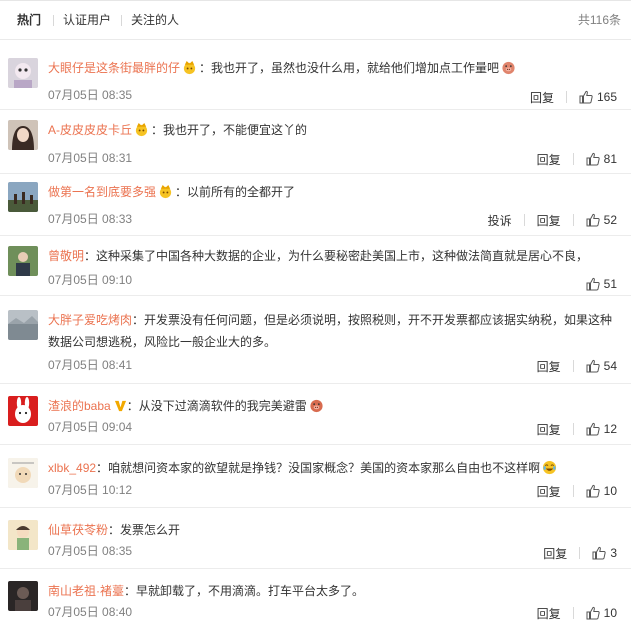  I want to click on like-count: 52, so click(610, 220).